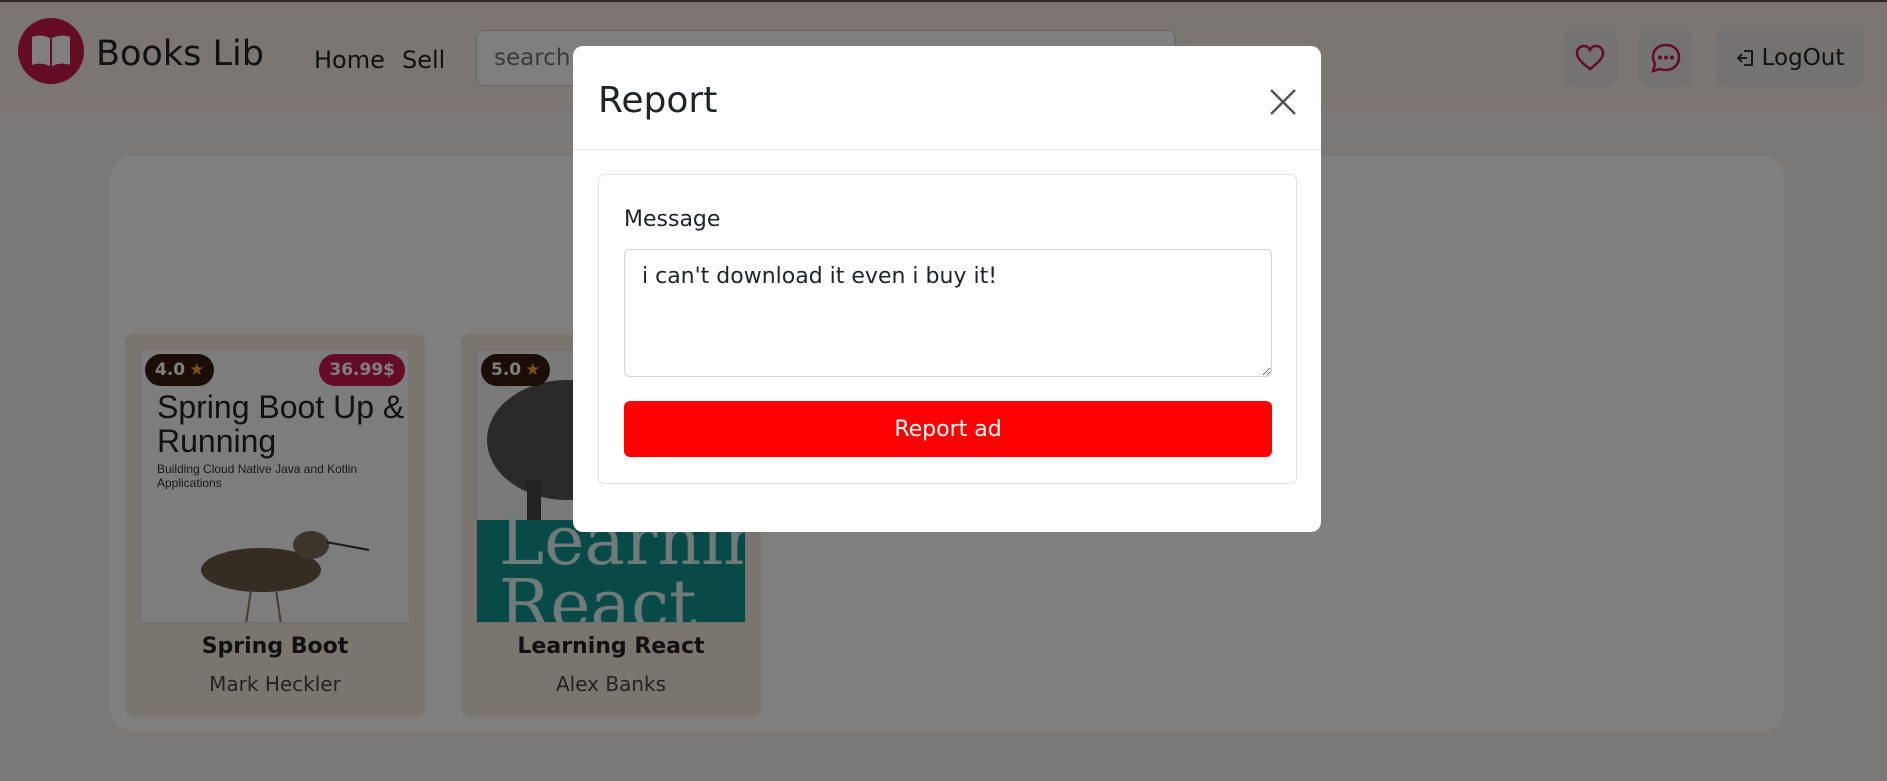 This screenshot has width=1887, height=781. What do you see at coordinates (672, 219) in the screenshot?
I see `message-label: Message` at bounding box center [672, 219].